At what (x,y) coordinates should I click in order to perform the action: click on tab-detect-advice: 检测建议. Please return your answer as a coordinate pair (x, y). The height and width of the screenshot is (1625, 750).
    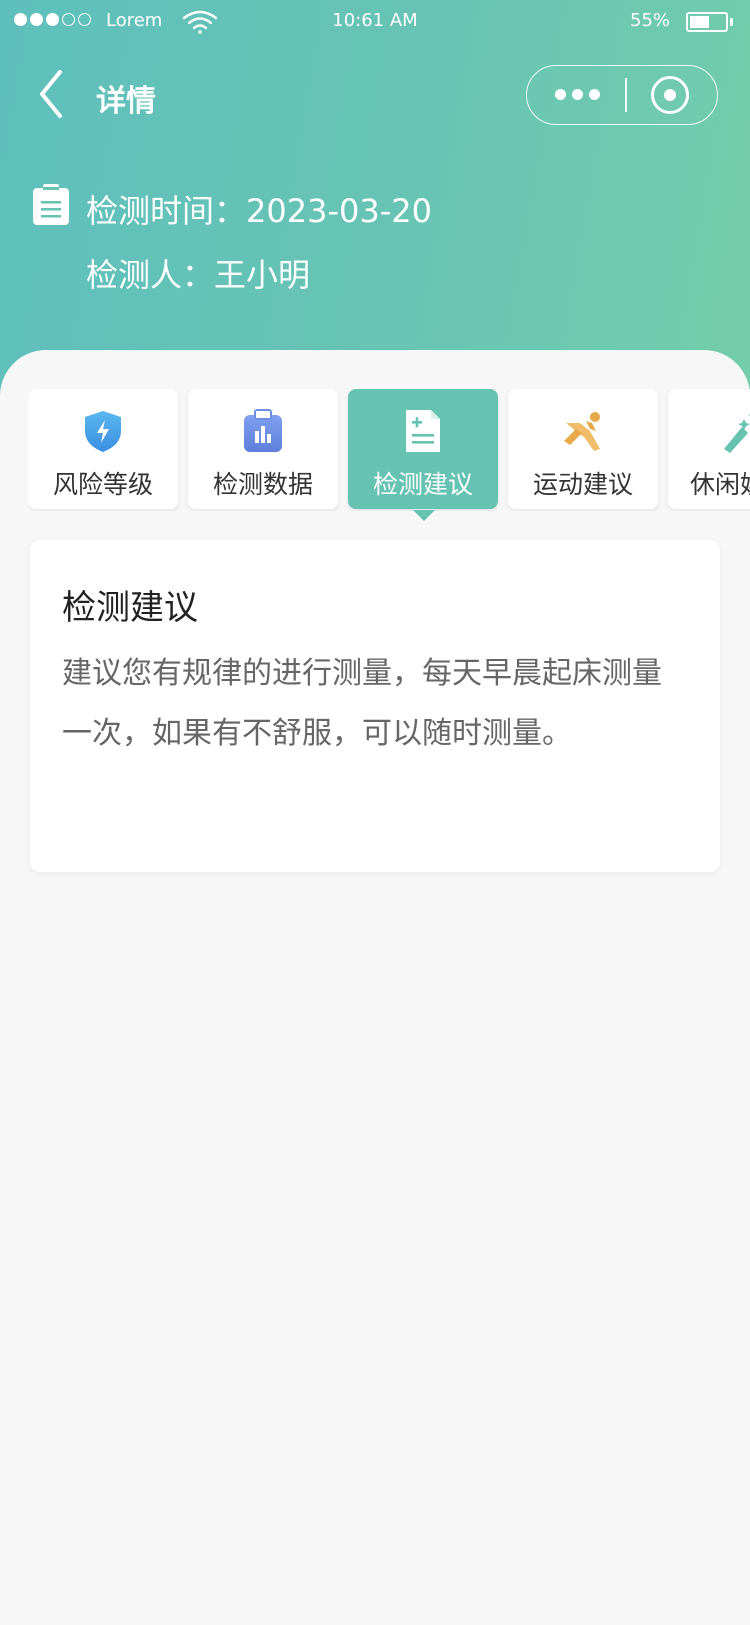
    Looking at the image, I should click on (423, 449).